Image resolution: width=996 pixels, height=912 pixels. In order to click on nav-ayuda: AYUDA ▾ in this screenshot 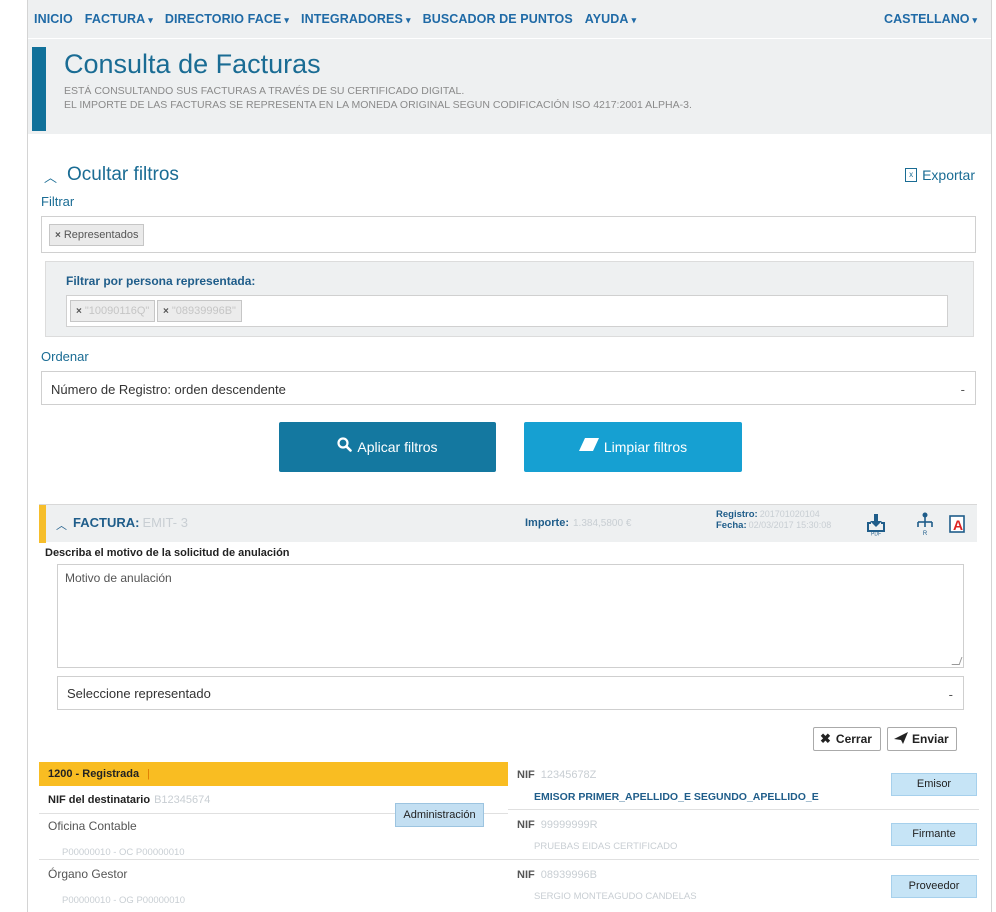, I will do `click(610, 19)`.